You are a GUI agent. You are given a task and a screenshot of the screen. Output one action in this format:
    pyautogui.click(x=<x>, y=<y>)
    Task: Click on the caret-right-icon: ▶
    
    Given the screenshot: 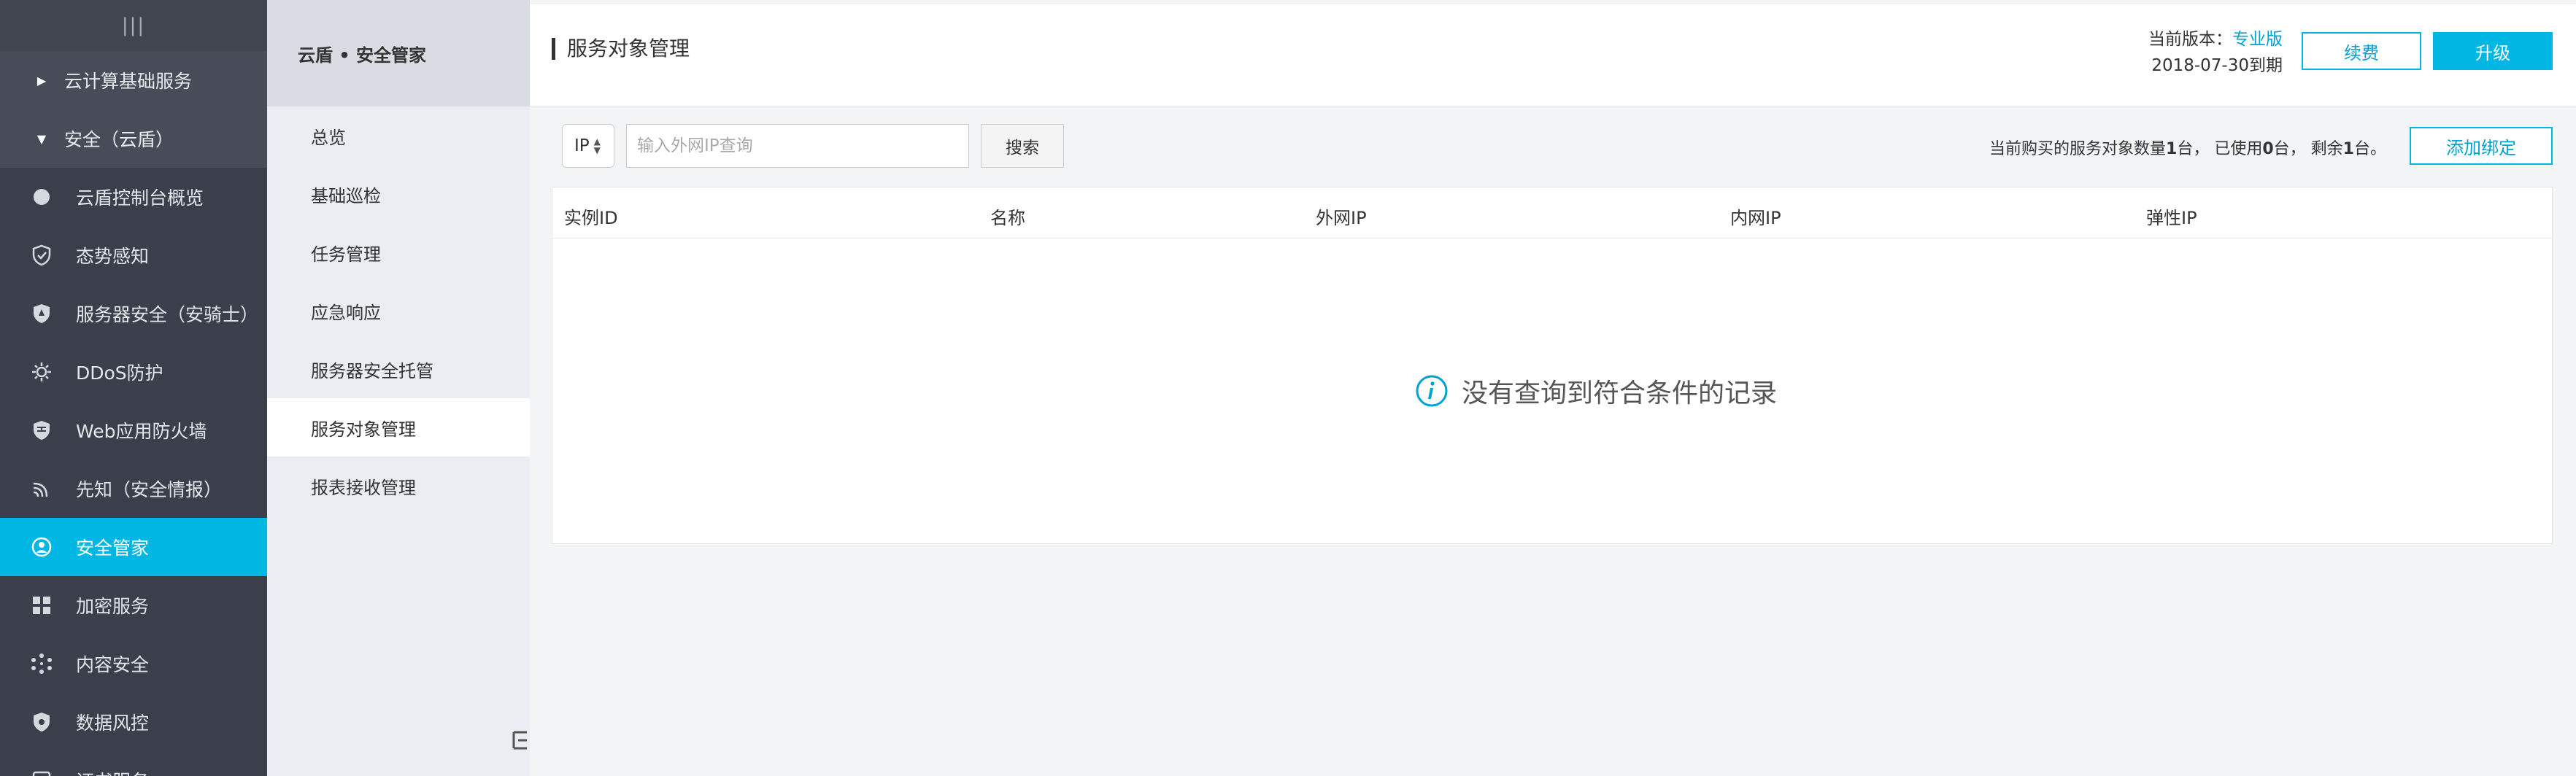 What is the action you would take?
    pyautogui.click(x=41, y=80)
    